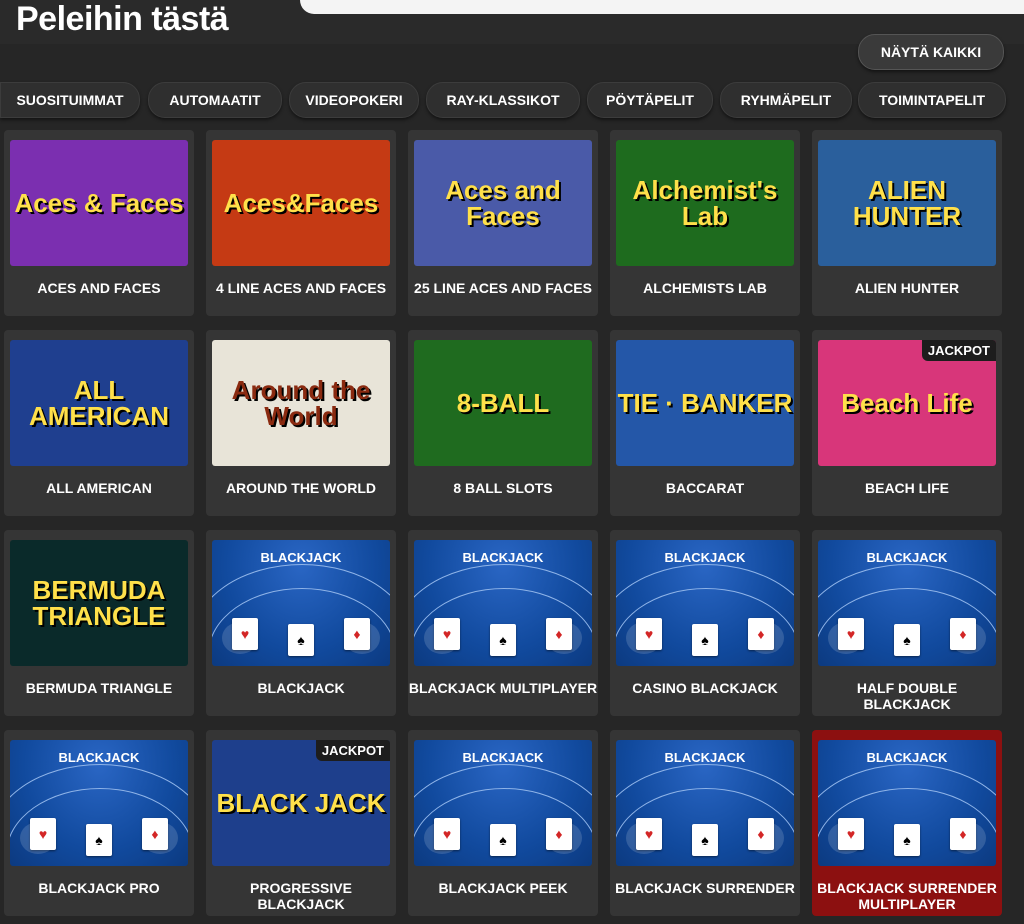 The width and height of the screenshot is (1024, 924). I want to click on game-thumbnail: Aces&Faces, so click(301, 203).